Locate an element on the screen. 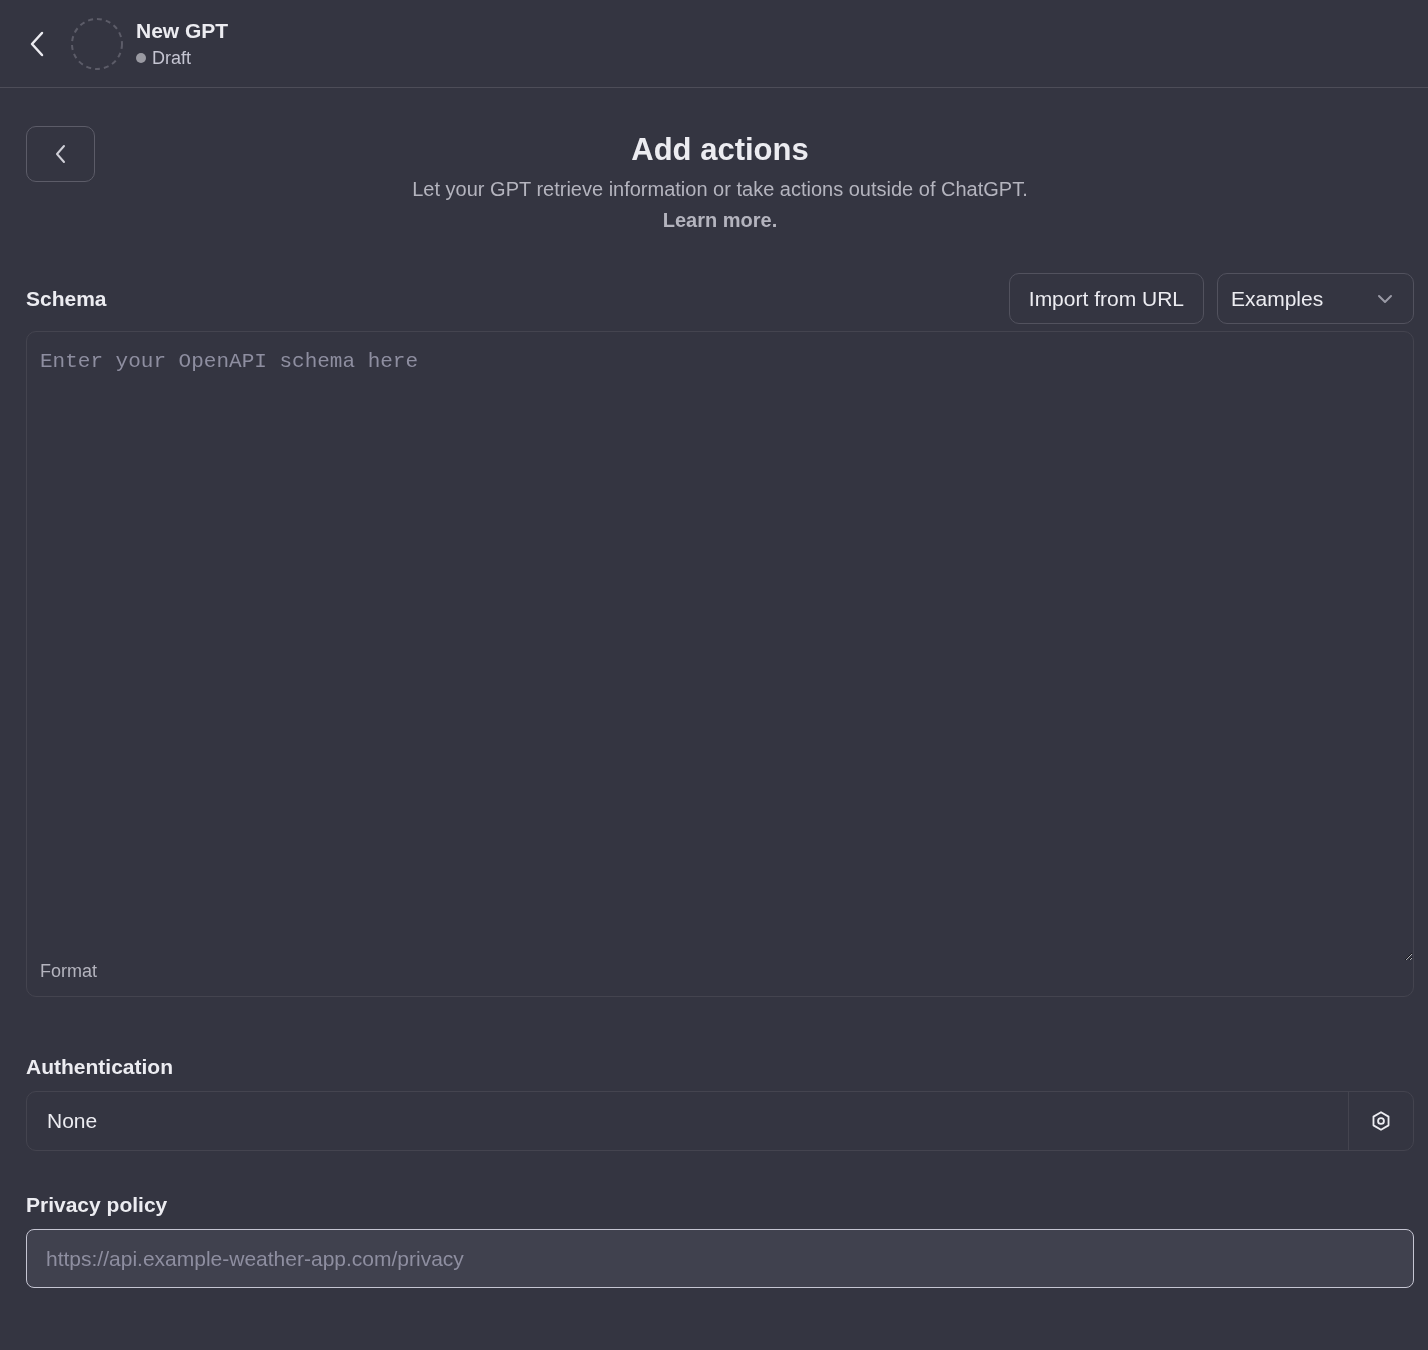 The width and height of the screenshot is (1428, 1350). schema-label: Schema is located at coordinates (66, 298).